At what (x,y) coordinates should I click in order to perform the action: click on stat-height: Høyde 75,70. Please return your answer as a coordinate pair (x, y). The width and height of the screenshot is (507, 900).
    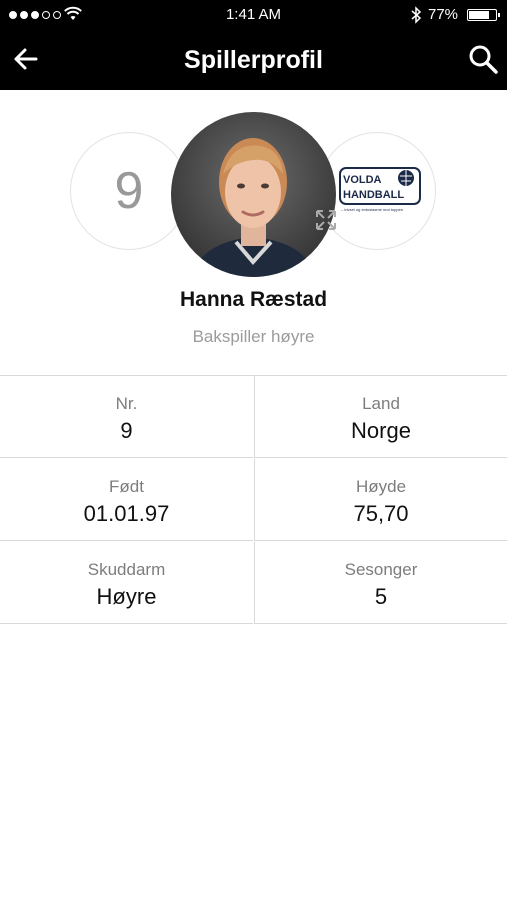
    Looking at the image, I should click on (380, 500).